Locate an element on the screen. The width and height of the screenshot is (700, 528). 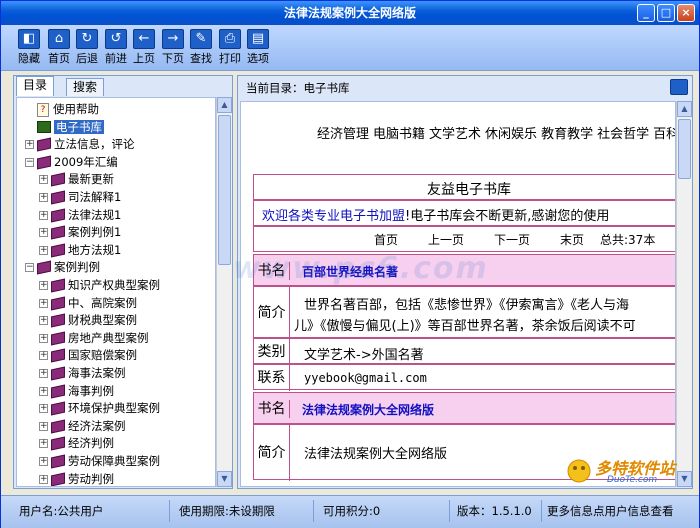
category-link: 电脑书籍 is located at coordinates (399, 134).